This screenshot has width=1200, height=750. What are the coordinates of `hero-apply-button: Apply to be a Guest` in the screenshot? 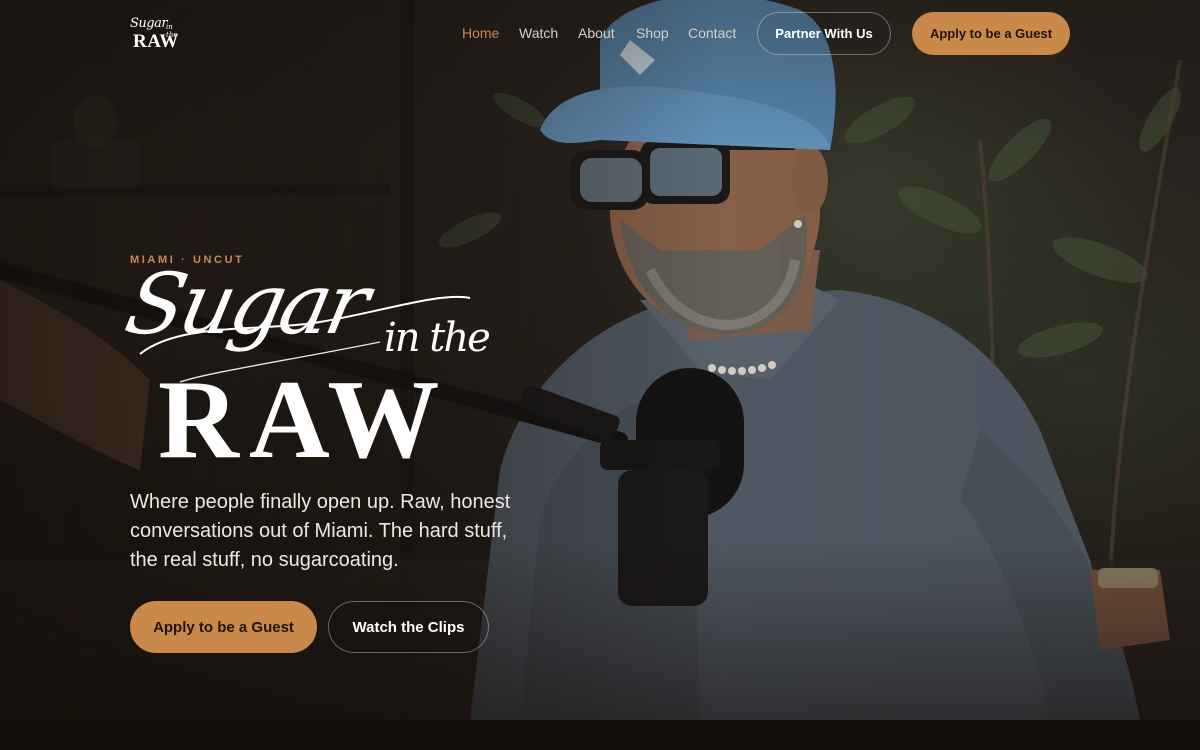 It's located at (223, 627).